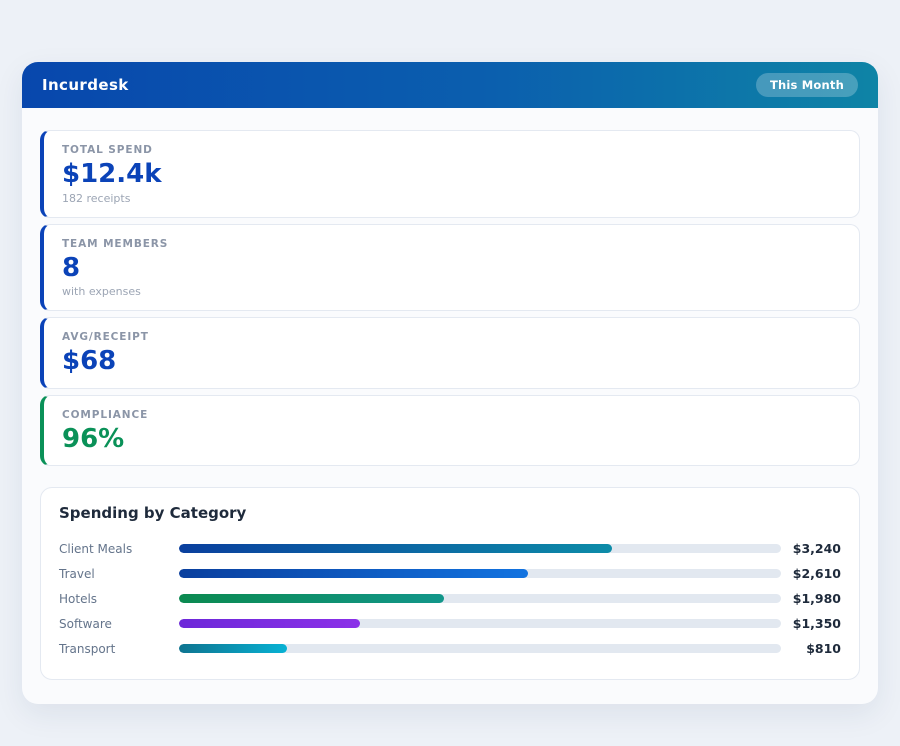 This screenshot has width=900, height=746. I want to click on chart-row: Software $1,350, so click(450, 623).